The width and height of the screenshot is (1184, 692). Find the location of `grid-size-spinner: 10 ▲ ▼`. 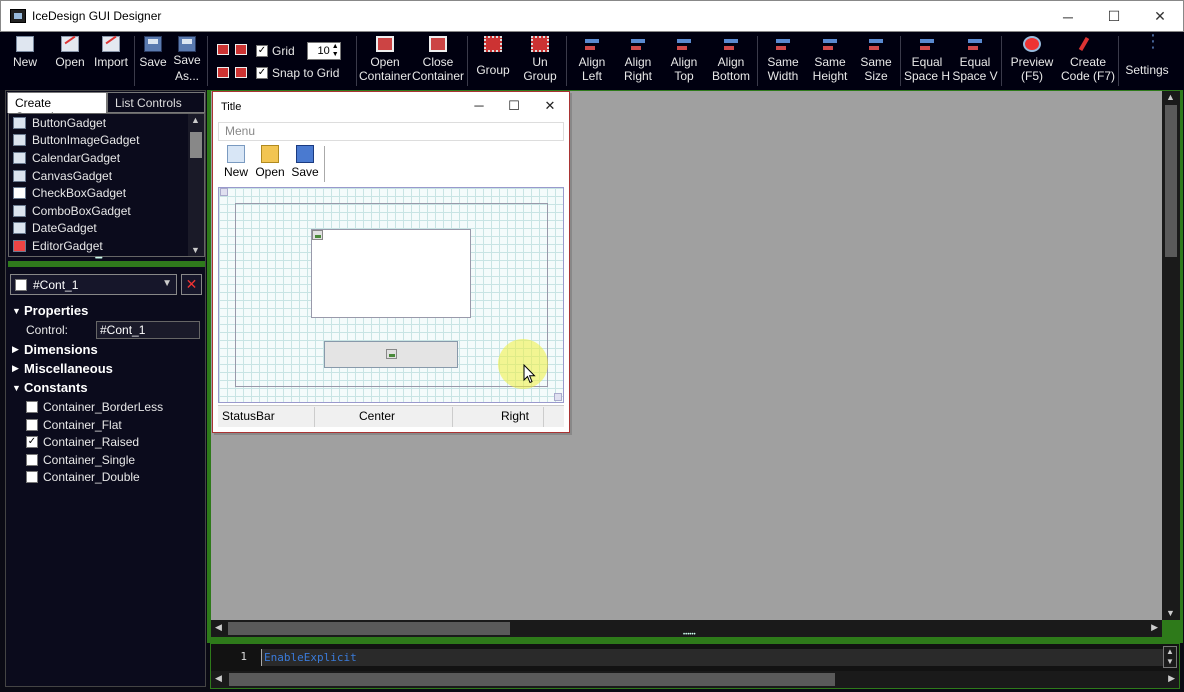

grid-size-spinner: 10 ▲ ▼ is located at coordinates (323, 51).